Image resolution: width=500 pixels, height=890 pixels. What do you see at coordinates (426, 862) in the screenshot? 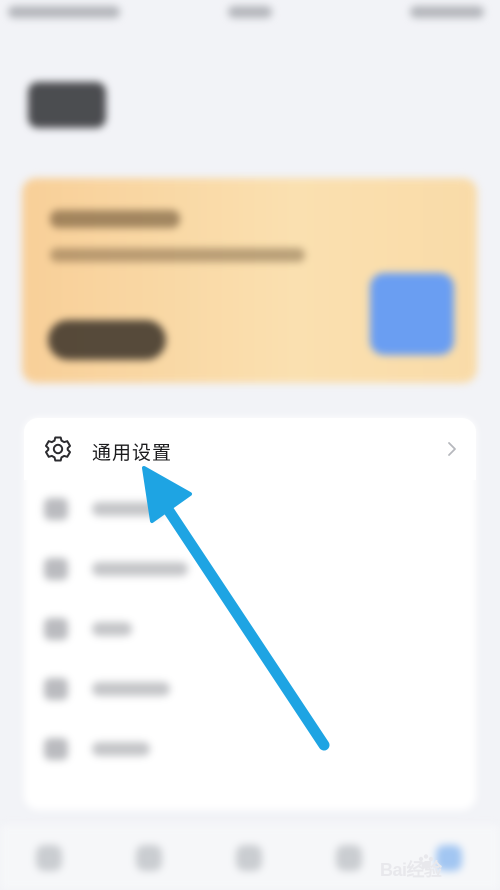
I see `paw-icon` at bounding box center [426, 862].